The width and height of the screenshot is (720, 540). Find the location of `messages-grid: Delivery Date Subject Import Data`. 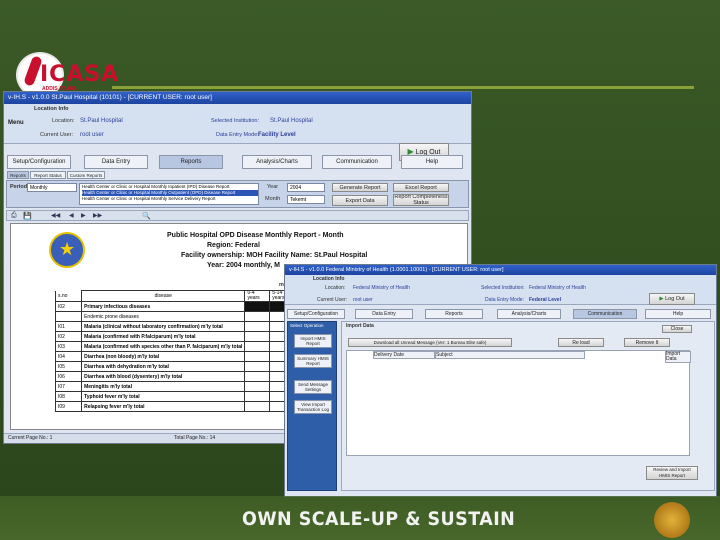

messages-grid: Delivery Date Subject Import Data is located at coordinates (518, 403).